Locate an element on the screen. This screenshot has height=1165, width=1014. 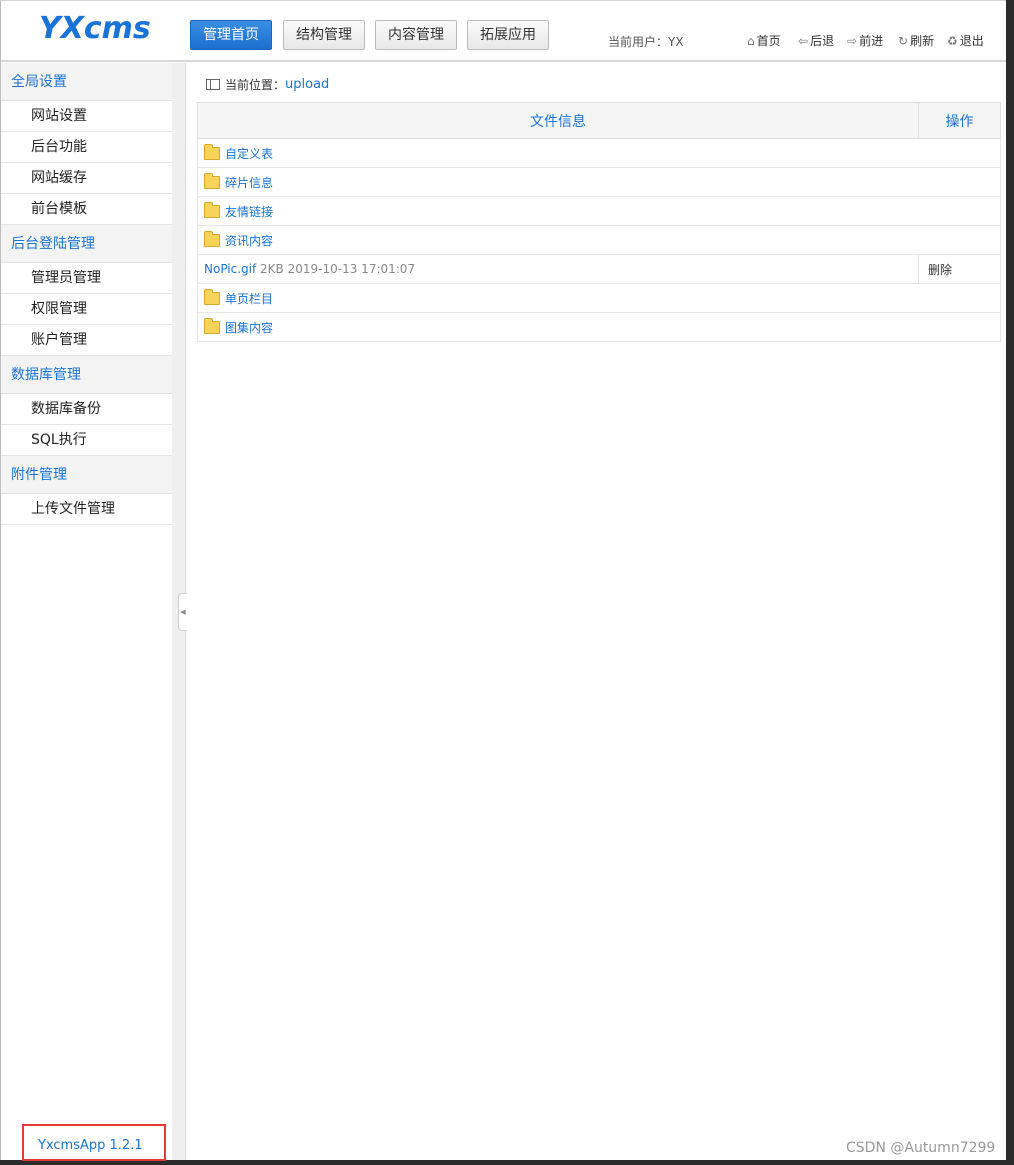
sidebar-item-frontend-templates: 前台模板 is located at coordinates (86, 209).